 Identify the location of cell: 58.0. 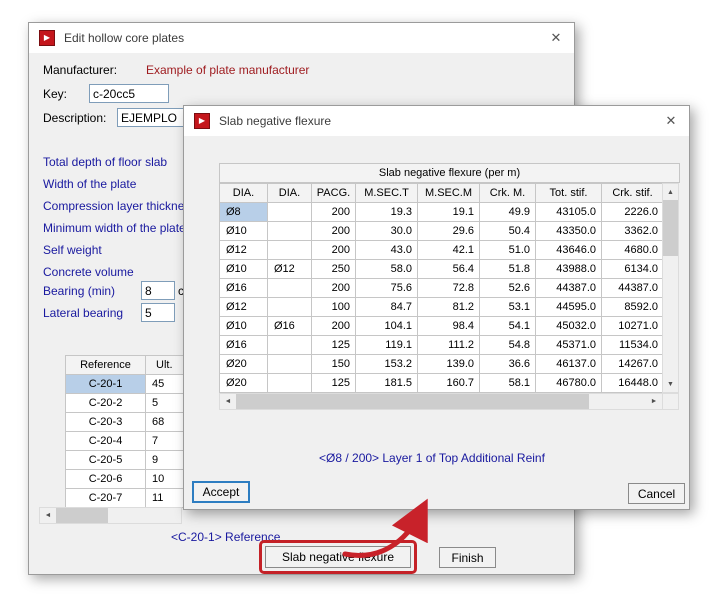
(386, 269).